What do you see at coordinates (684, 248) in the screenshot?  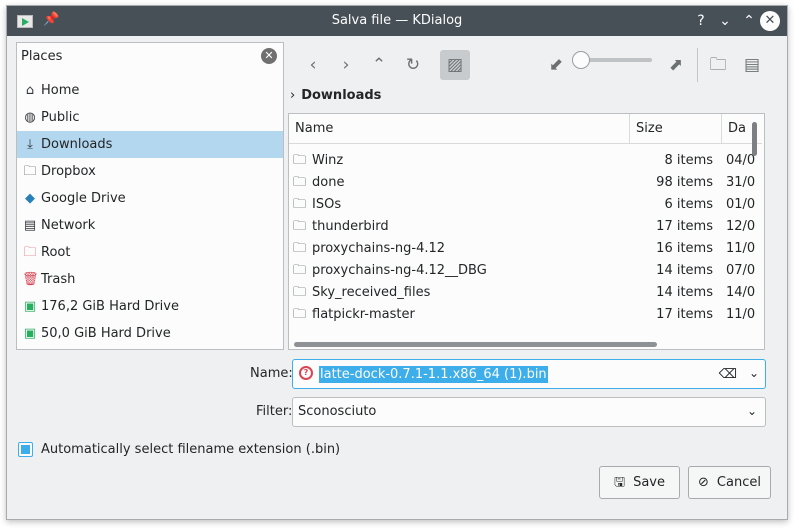 I see `file-size: 16 items` at bounding box center [684, 248].